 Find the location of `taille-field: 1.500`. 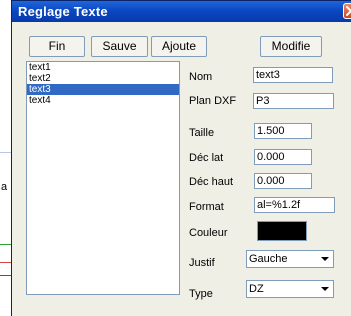

taille-field: 1.500 is located at coordinates (283, 131).